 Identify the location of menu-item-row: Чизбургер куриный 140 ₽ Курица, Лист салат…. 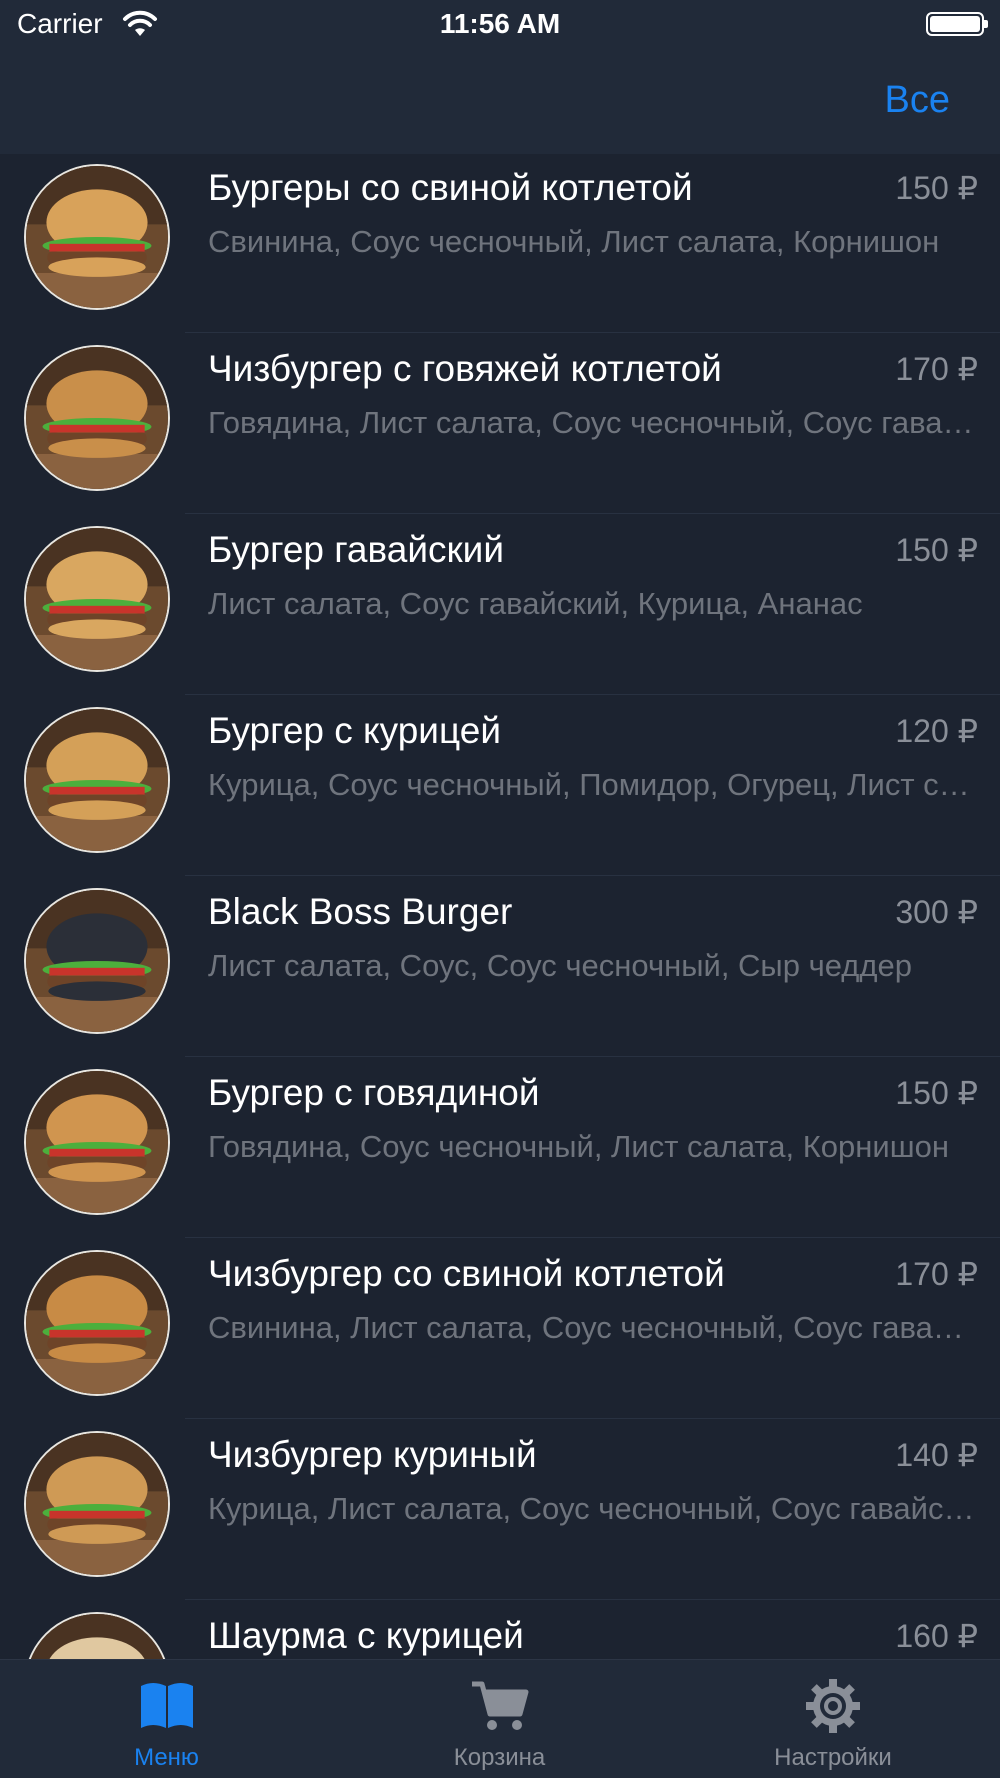
(500, 1509).